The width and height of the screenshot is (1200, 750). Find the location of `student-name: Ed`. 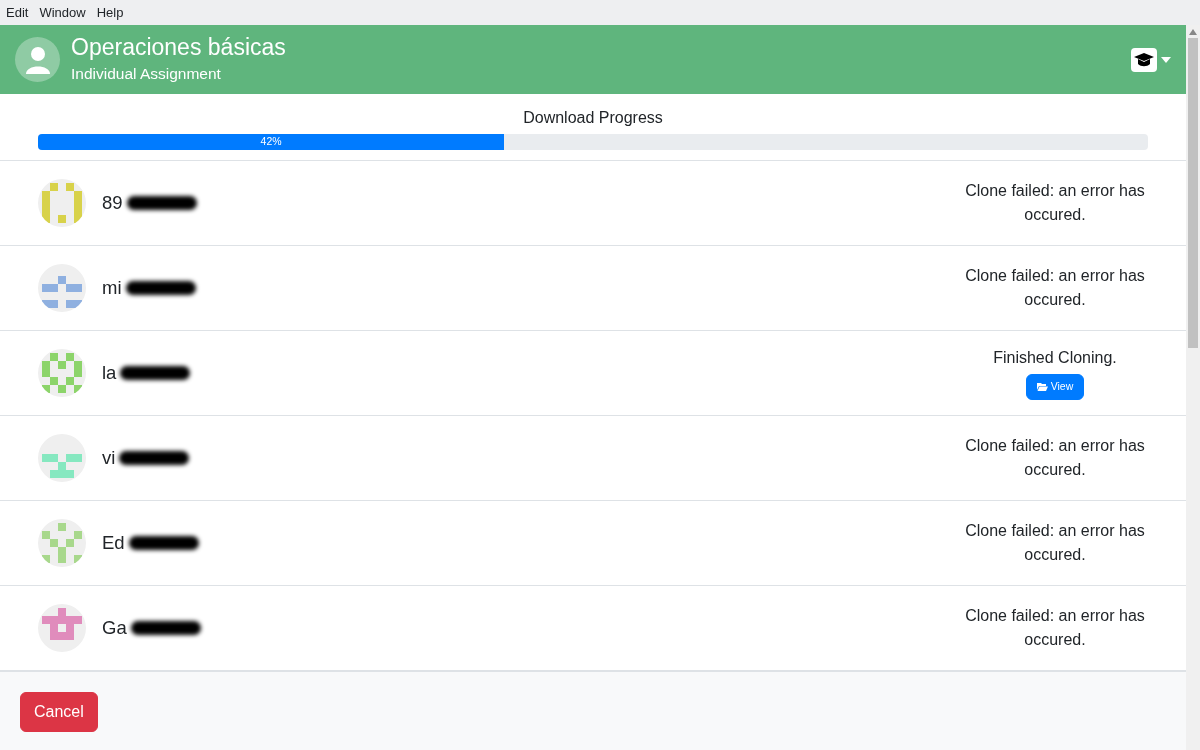

student-name: Ed is located at coordinates (113, 543).